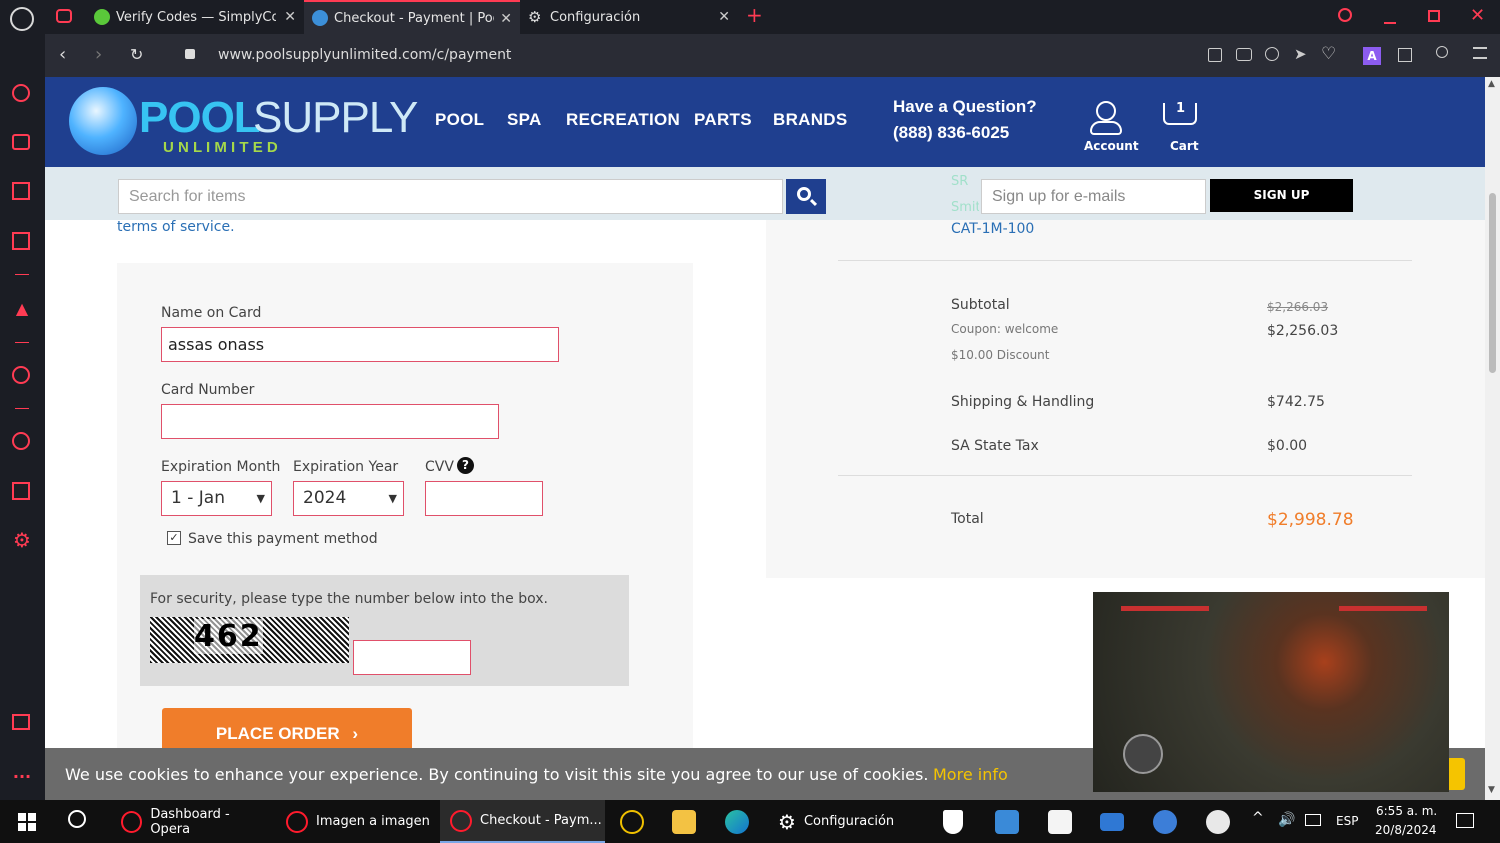 This screenshot has height=843, width=1500. Describe the element at coordinates (967, 519) in the screenshot. I see `total-label: Total` at that location.